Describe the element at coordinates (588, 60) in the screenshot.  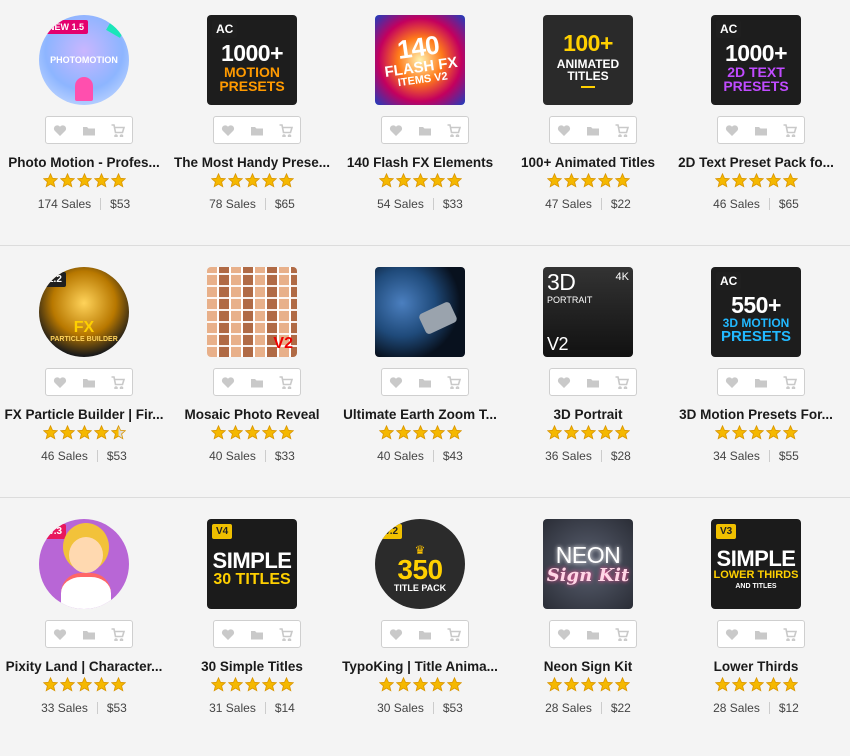
I see `product-thumbnail: 100+ ANIMATED TITLES` at that location.